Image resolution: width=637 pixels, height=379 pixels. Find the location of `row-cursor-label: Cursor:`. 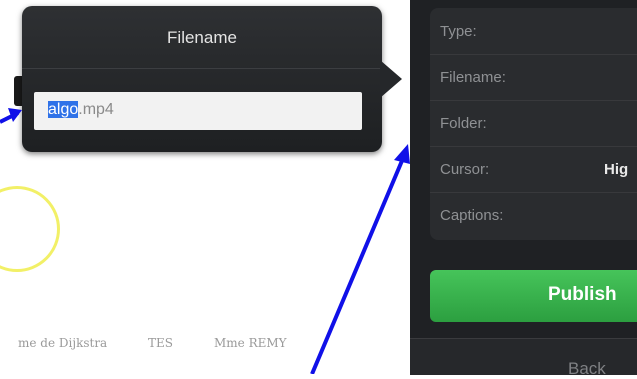

row-cursor-label: Cursor: is located at coordinates (465, 169).